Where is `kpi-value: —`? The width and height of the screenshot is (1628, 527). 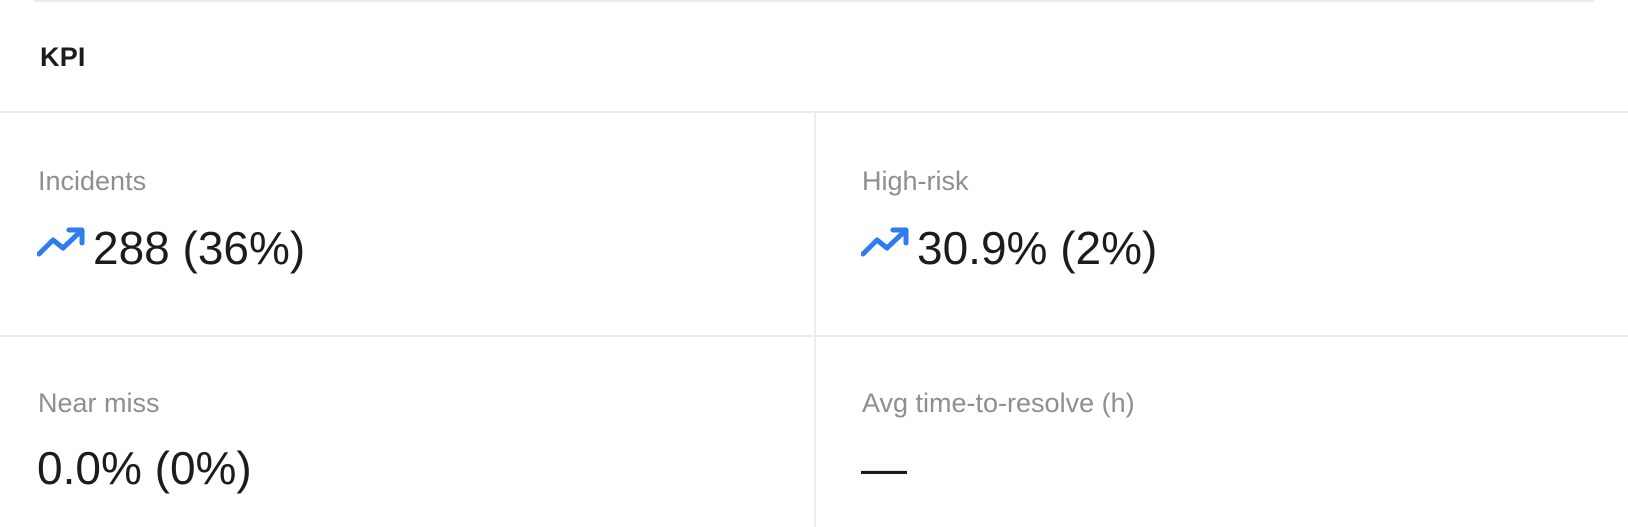 kpi-value: — is located at coordinates (884, 468).